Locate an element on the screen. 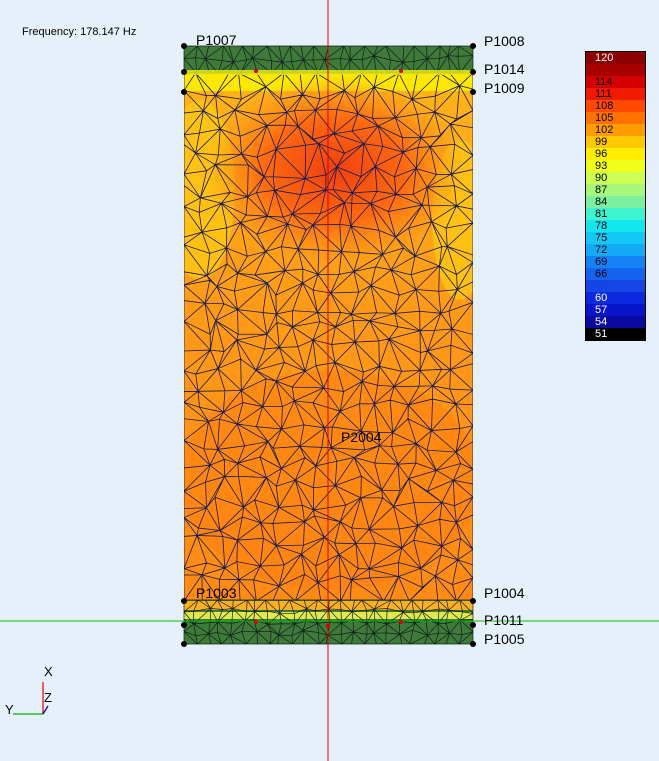 Image resolution: width=659 pixels, height=761 pixels. node-p1005 is located at coordinates (473, 644).